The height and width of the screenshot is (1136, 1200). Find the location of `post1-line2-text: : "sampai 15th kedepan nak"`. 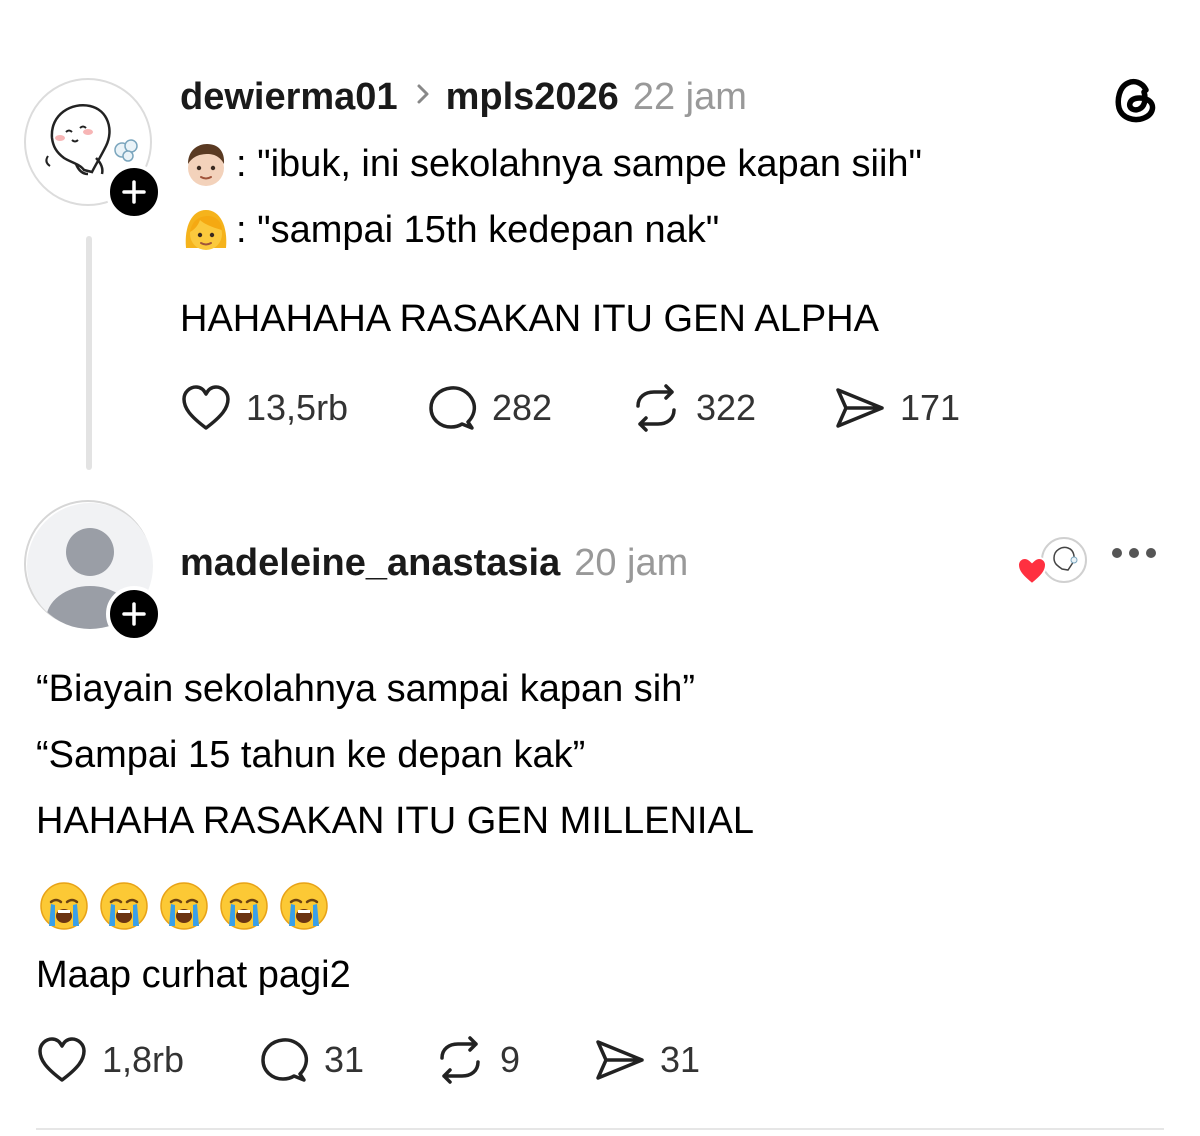

post1-line2-text: : "sampai 15th kedepan nak" is located at coordinates (478, 230).